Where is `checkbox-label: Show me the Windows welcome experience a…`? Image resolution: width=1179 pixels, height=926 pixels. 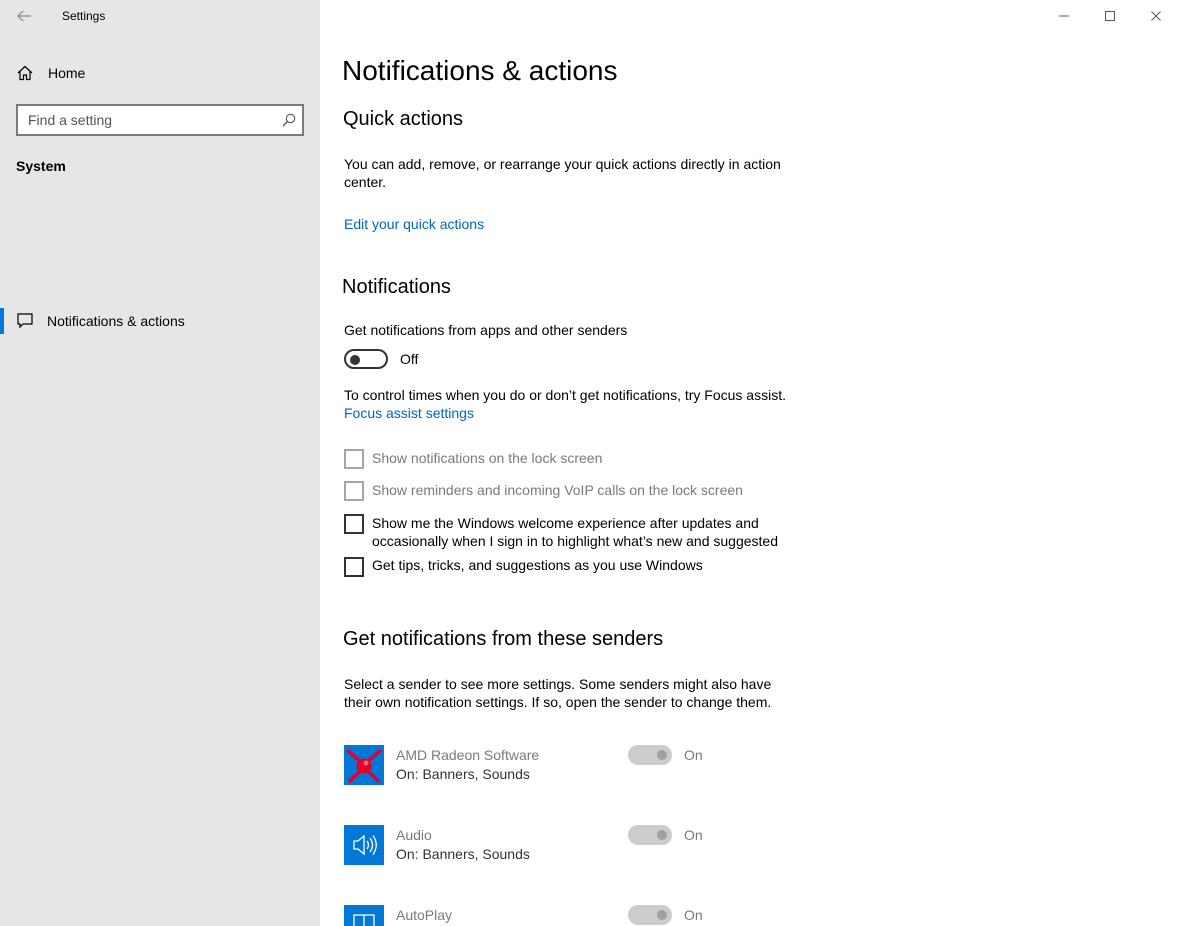 checkbox-label: Show me the Windows welcome experience a… is located at coordinates (575, 532).